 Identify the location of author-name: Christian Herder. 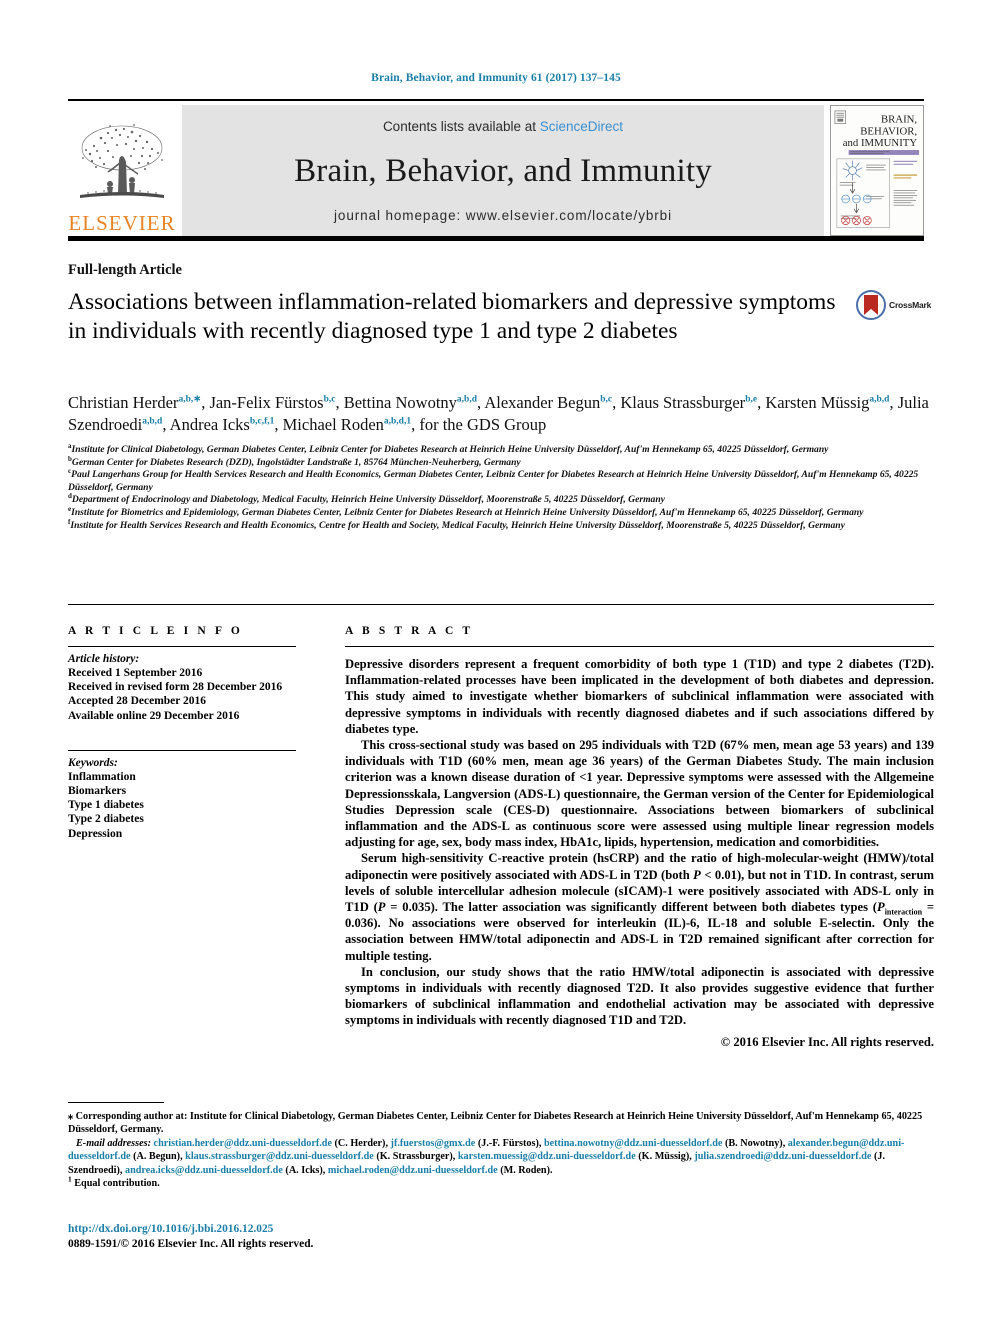
(123, 402).